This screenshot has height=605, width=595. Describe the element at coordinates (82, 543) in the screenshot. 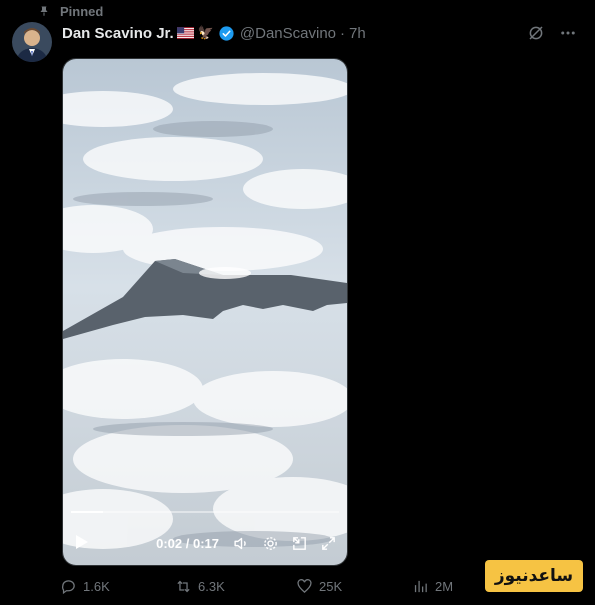

I see `play-icon` at that location.